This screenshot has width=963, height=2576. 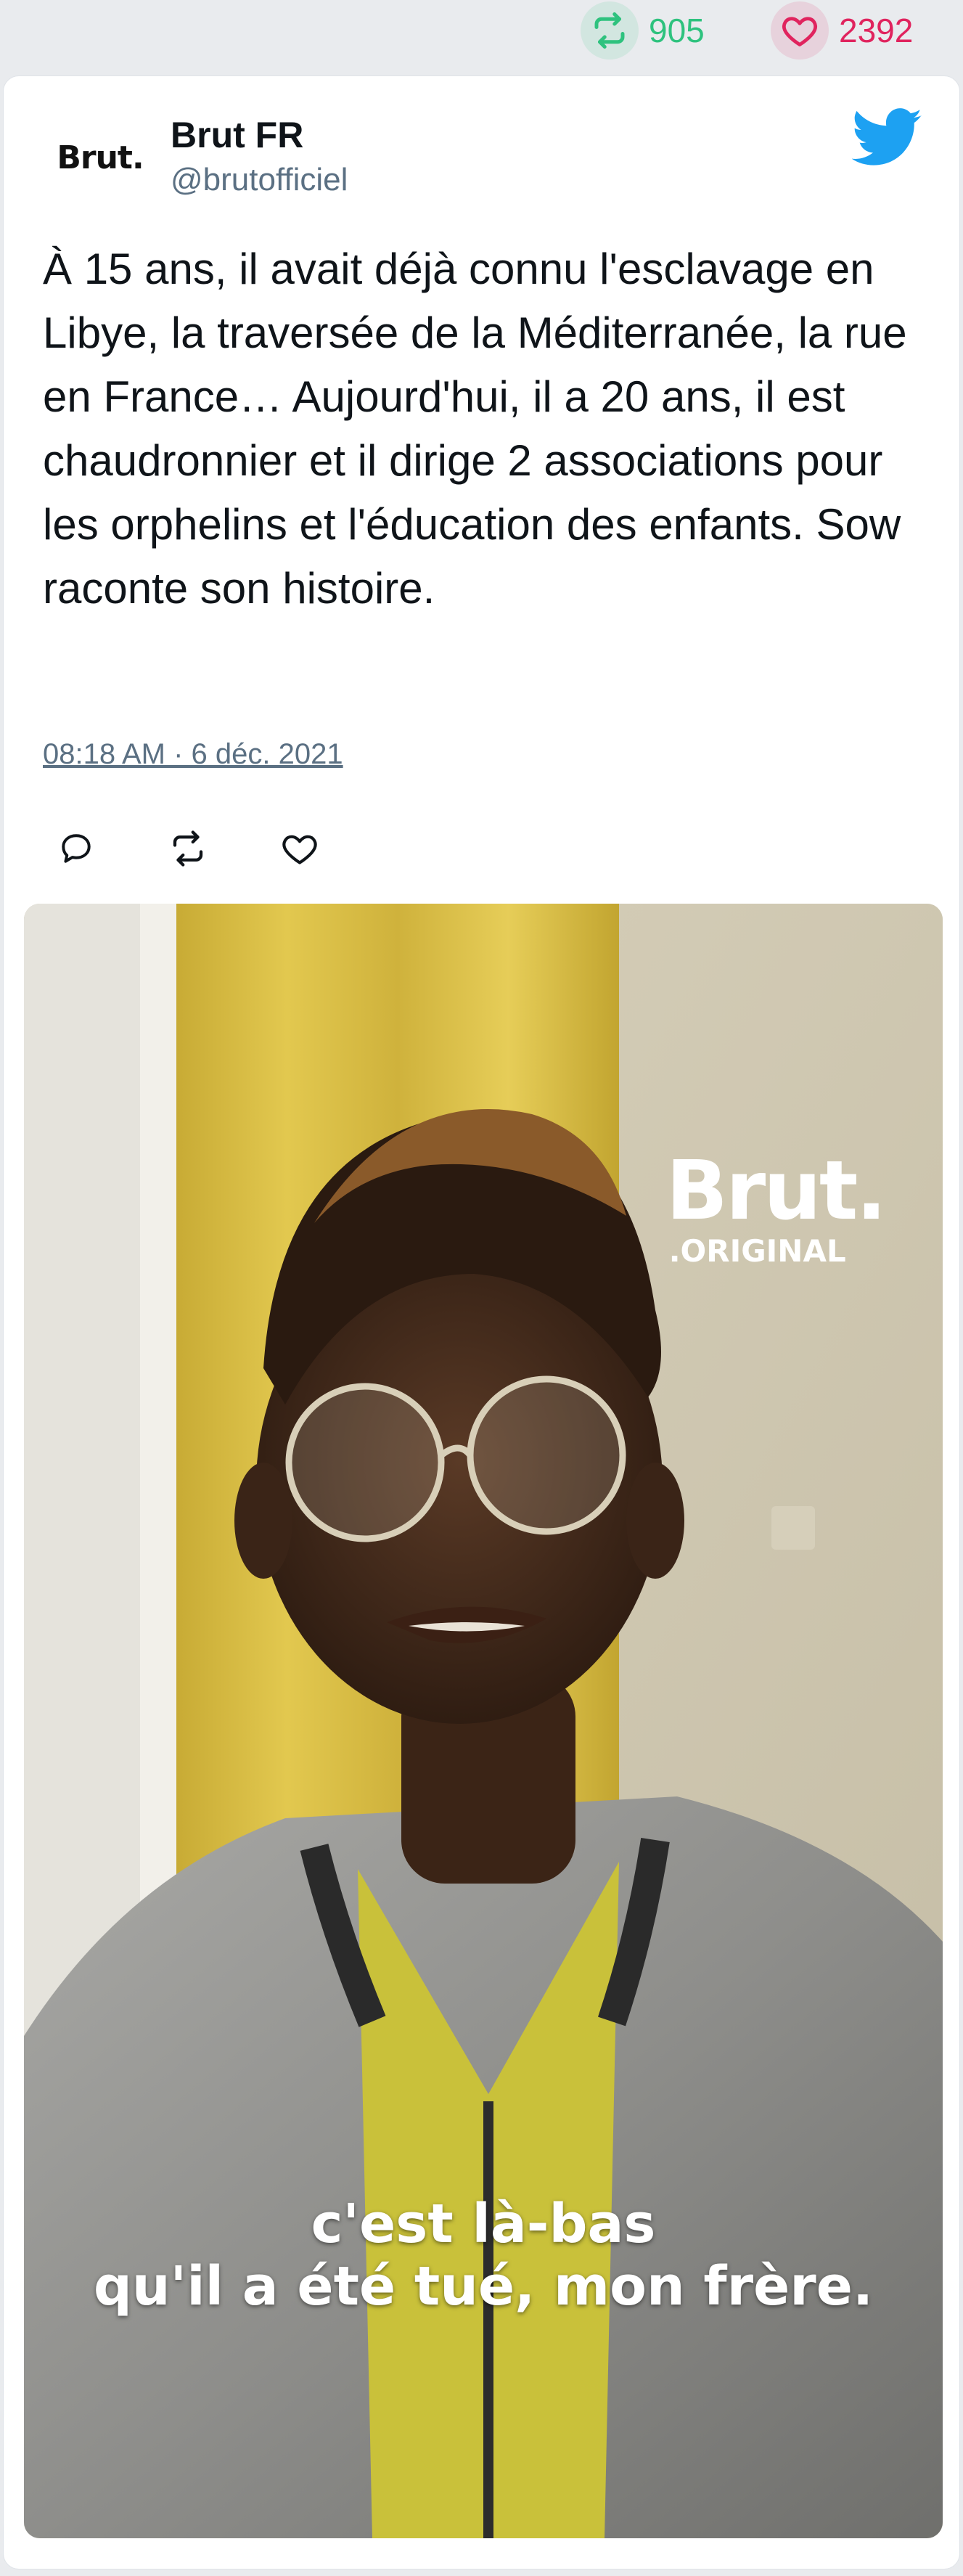 What do you see at coordinates (259, 180) in the screenshot?
I see `author-handle: @brutofficiel` at bounding box center [259, 180].